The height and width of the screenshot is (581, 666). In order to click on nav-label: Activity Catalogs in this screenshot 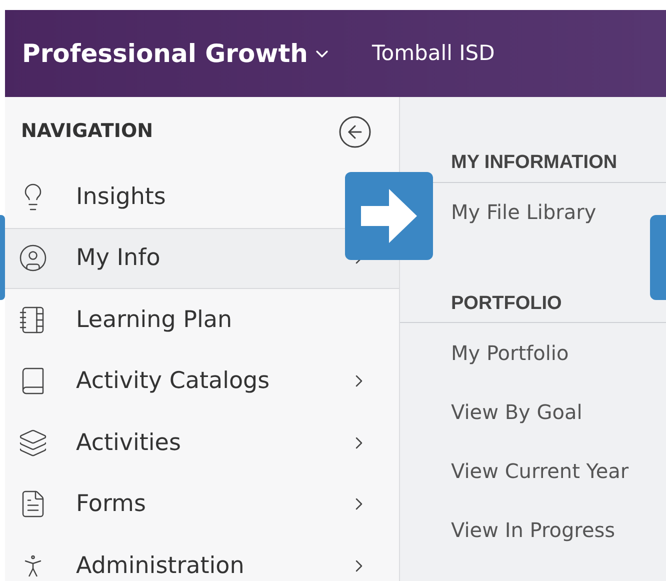, I will do `click(173, 381)`.